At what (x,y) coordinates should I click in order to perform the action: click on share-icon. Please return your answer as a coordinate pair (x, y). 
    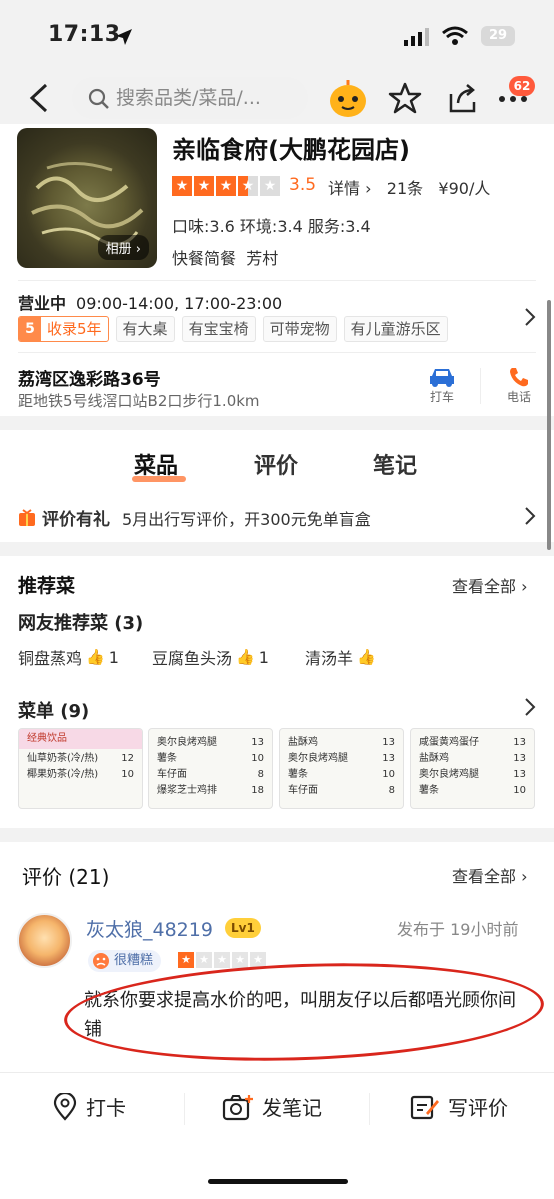
    Looking at the image, I should click on (463, 98).